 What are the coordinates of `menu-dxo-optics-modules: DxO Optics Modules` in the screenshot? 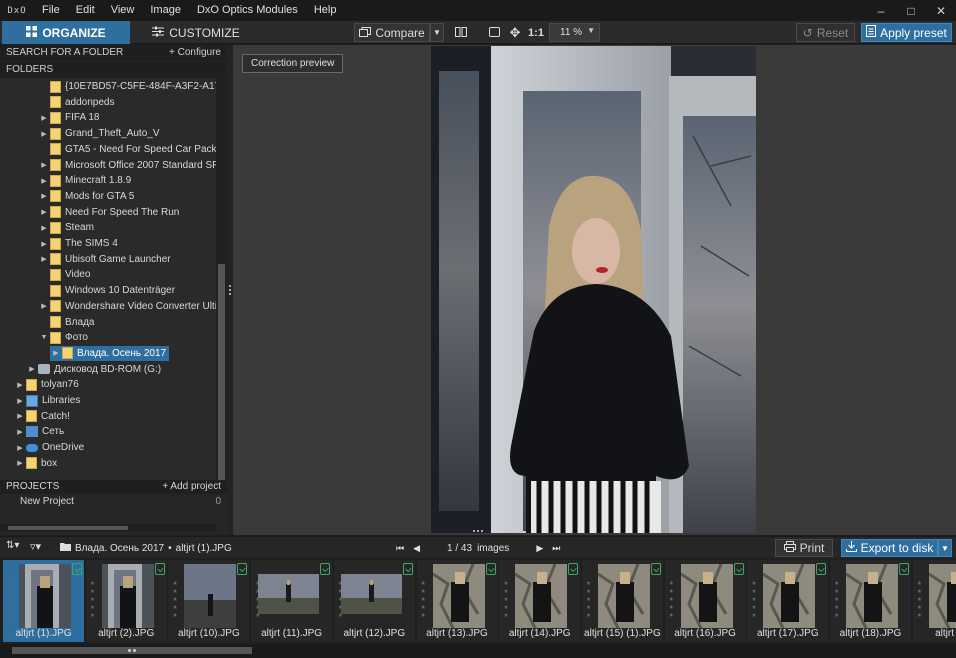 It's located at (247, 10).